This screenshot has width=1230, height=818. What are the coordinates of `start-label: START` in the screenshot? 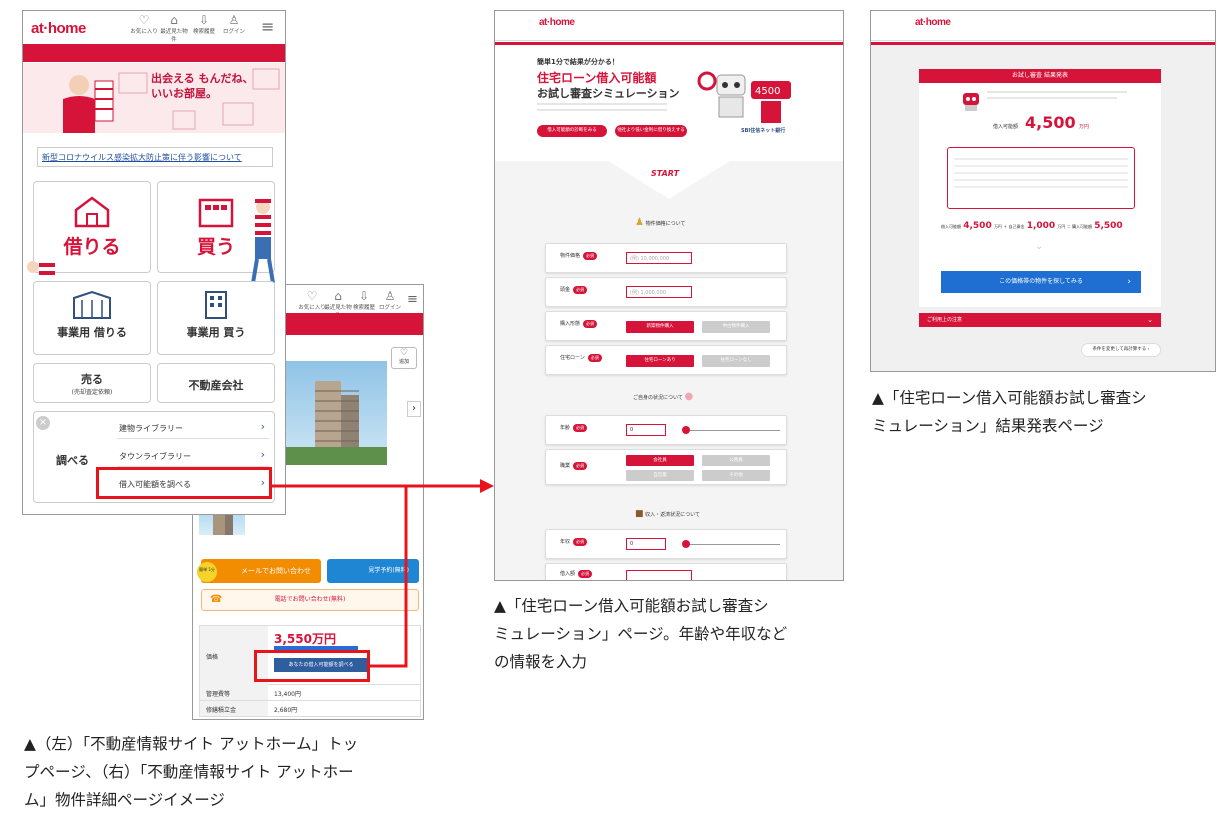 It's located at (665, 173).